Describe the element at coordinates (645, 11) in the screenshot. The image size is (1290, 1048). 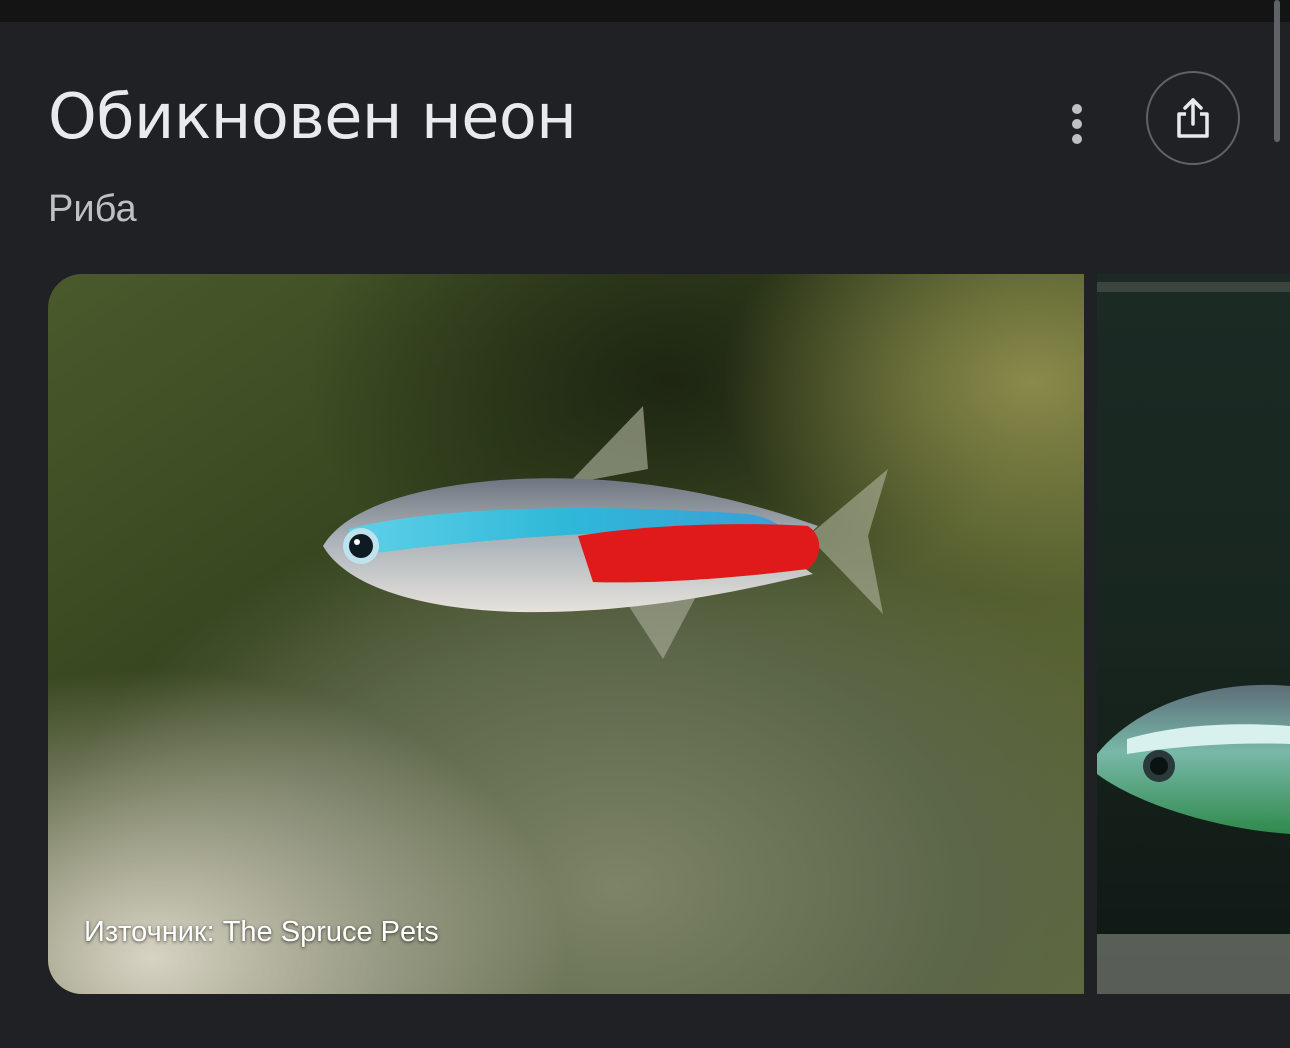
I see `status-bar` at that location.